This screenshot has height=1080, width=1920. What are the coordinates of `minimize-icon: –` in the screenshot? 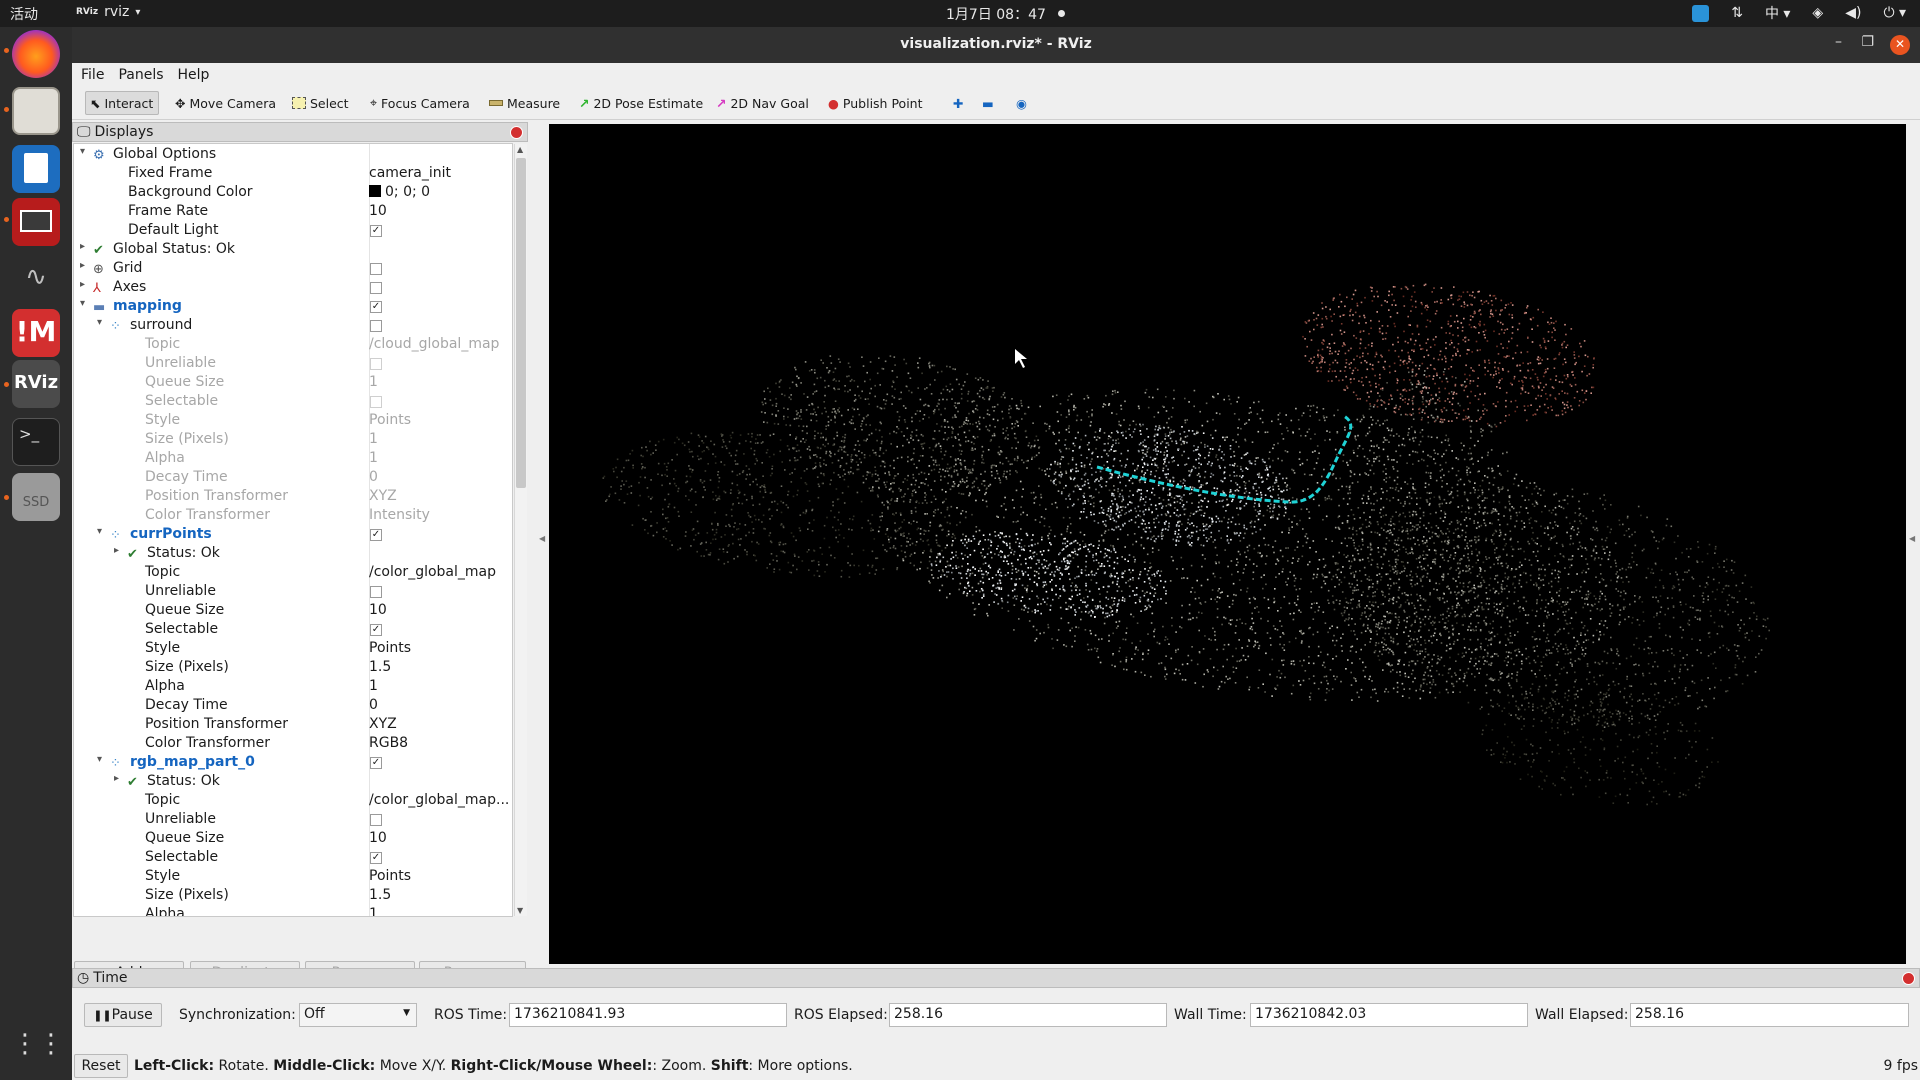 It's located at (1838, 42).